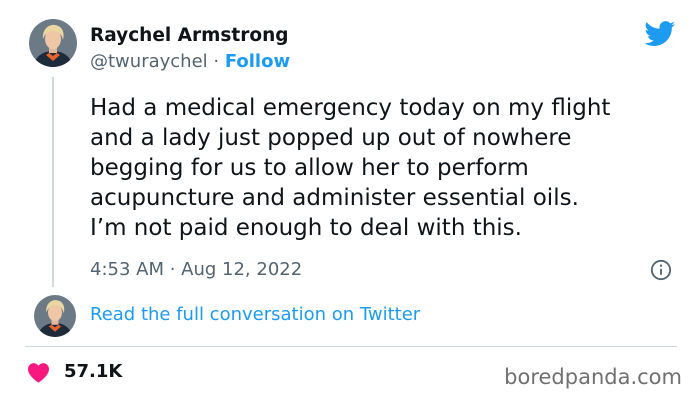 The image size is (700, 400). I want to click on thread-author-avatar, so click(55, 316).